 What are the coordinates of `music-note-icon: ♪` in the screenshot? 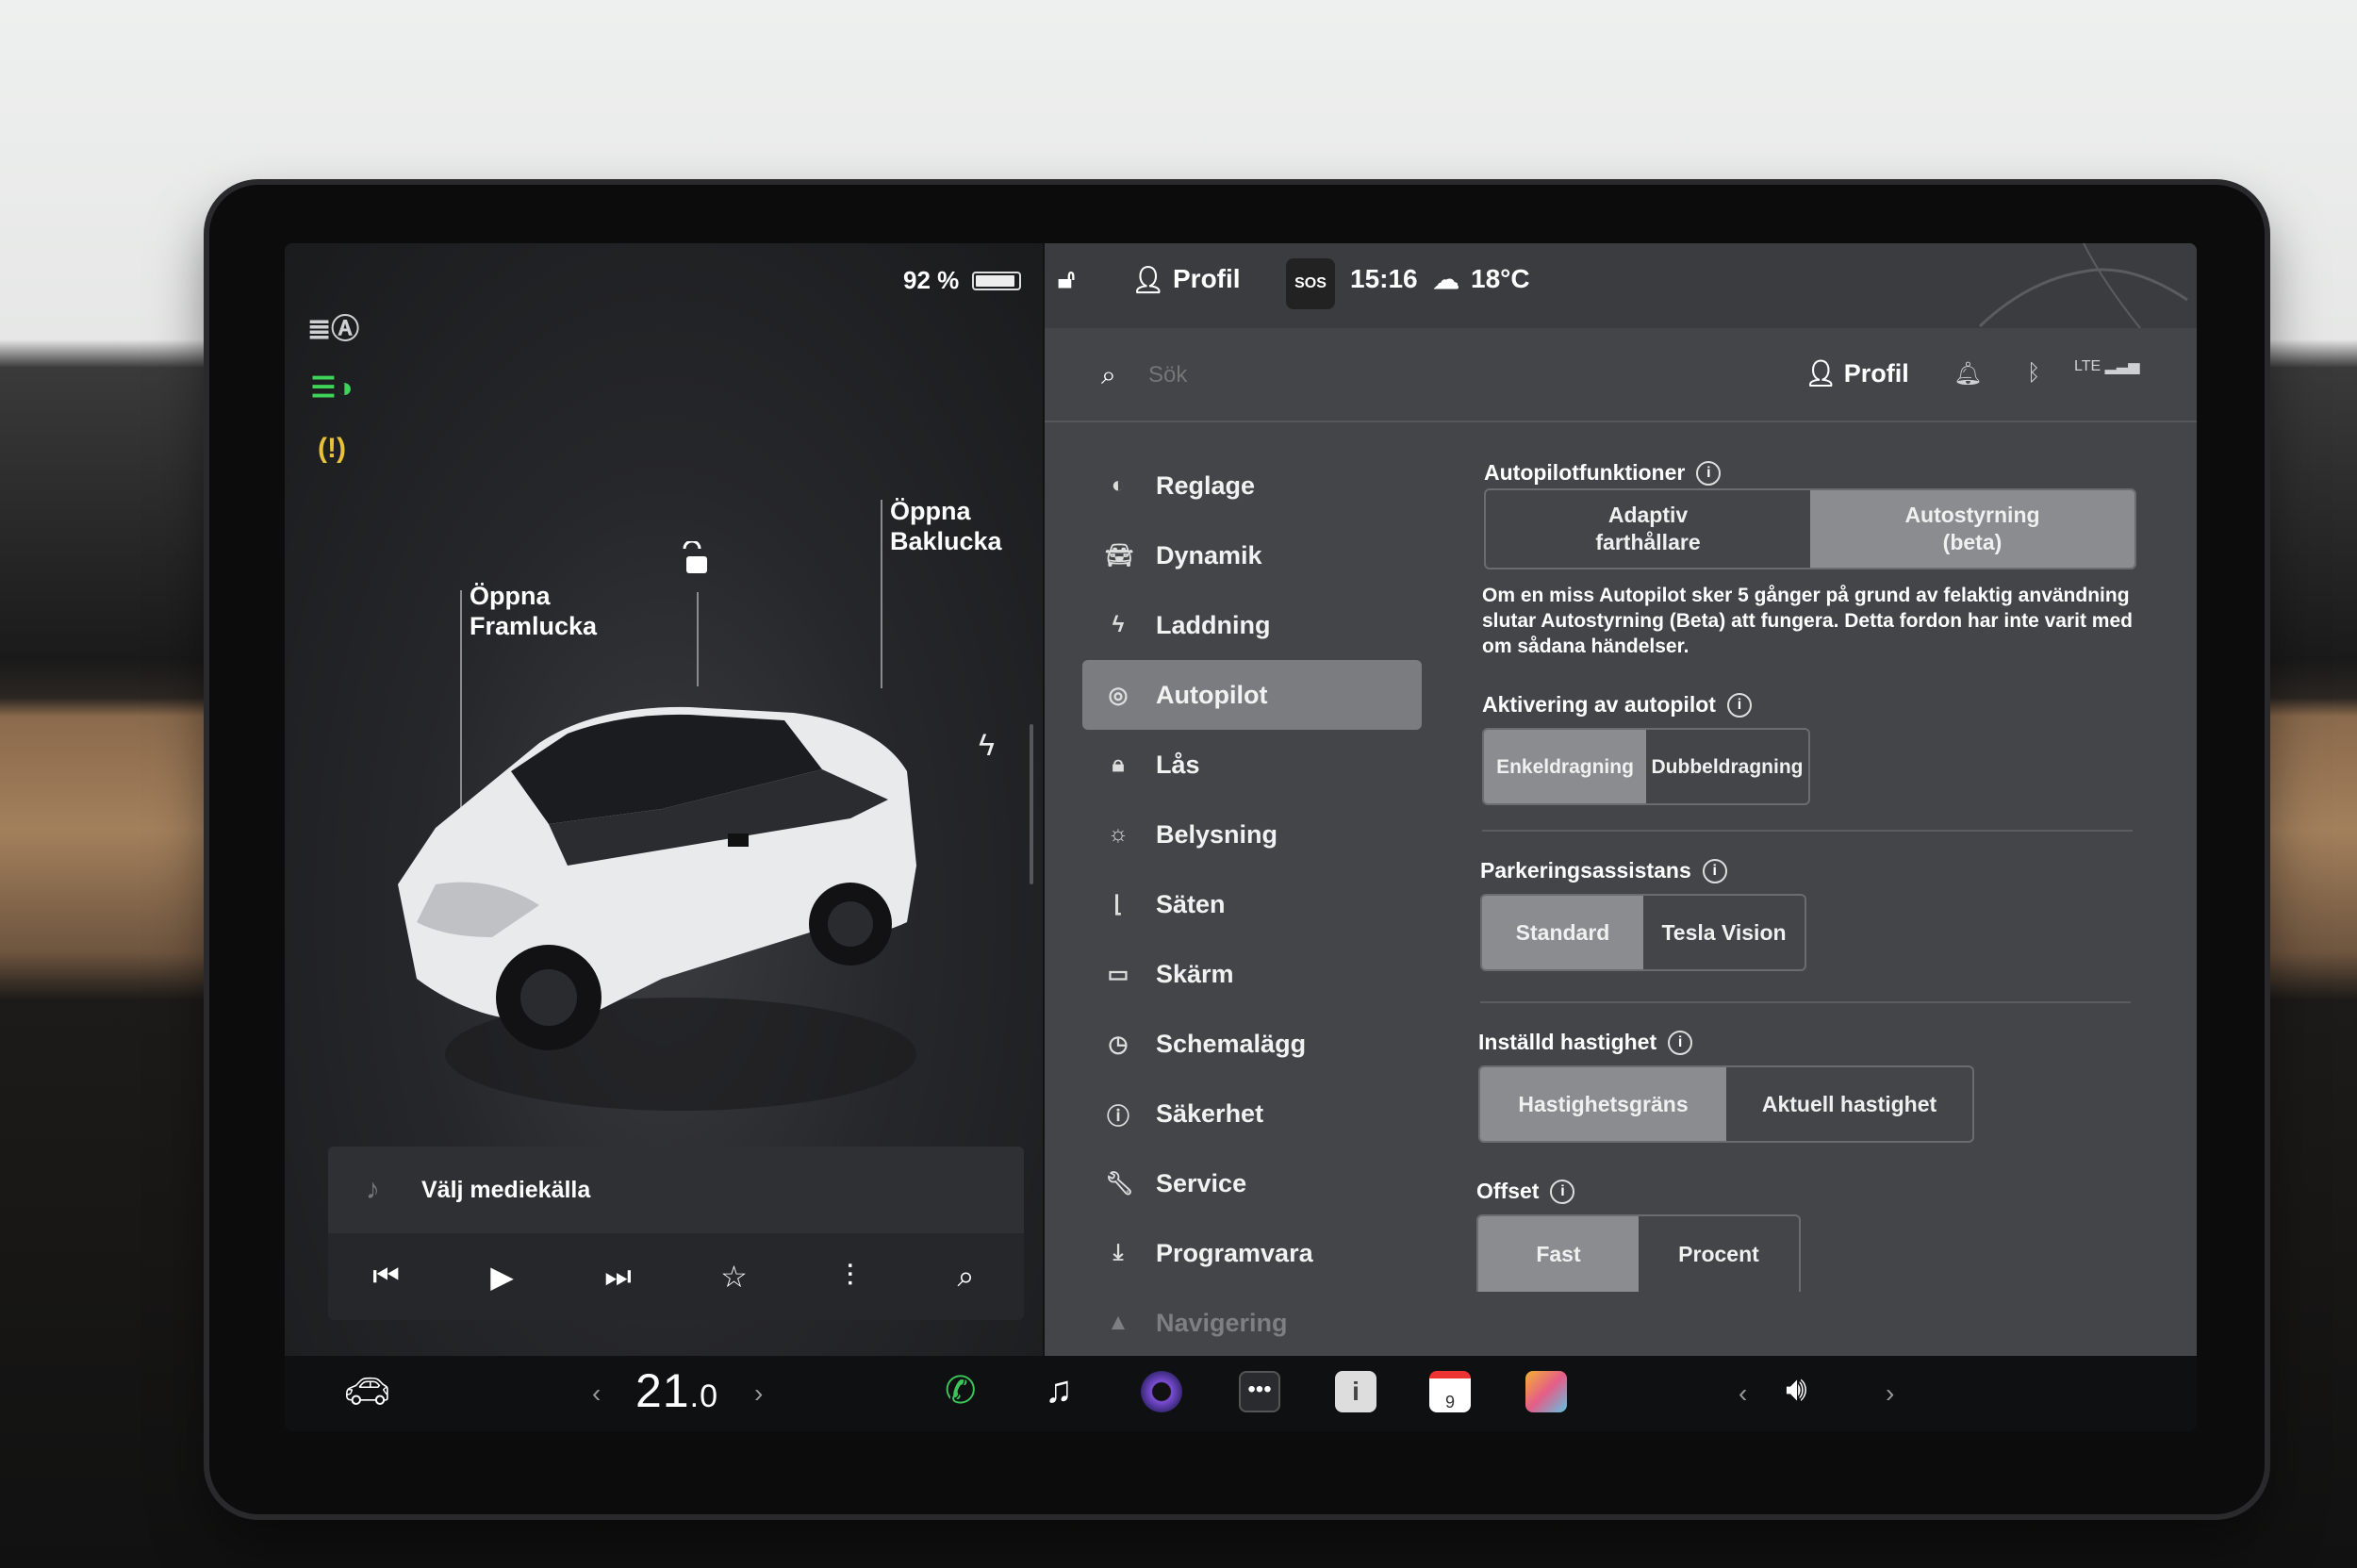 It's located at (373, 1189).